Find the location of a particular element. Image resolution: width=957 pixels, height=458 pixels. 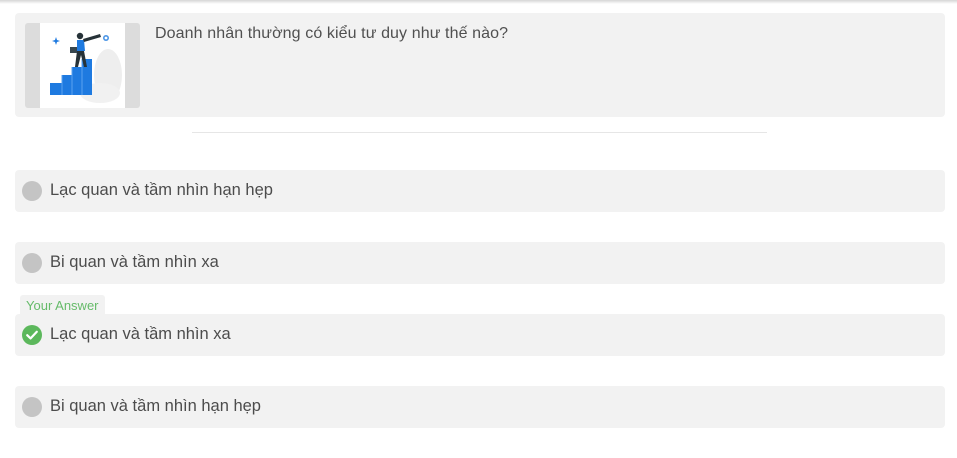

answer-option-2: Bi quan và tầm nhìn xa is located at coordinates (480, 263).